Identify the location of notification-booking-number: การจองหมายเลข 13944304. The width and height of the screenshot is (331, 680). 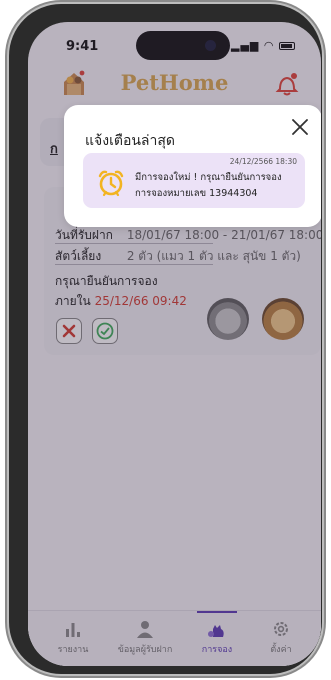
(196, 193).